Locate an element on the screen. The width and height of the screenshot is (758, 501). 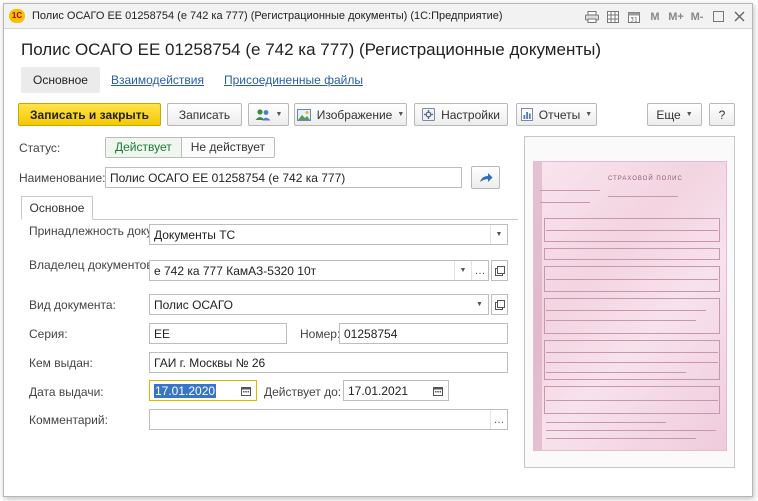
issue-date-field: 17.01.2020 is located at coordinates (203, 390).